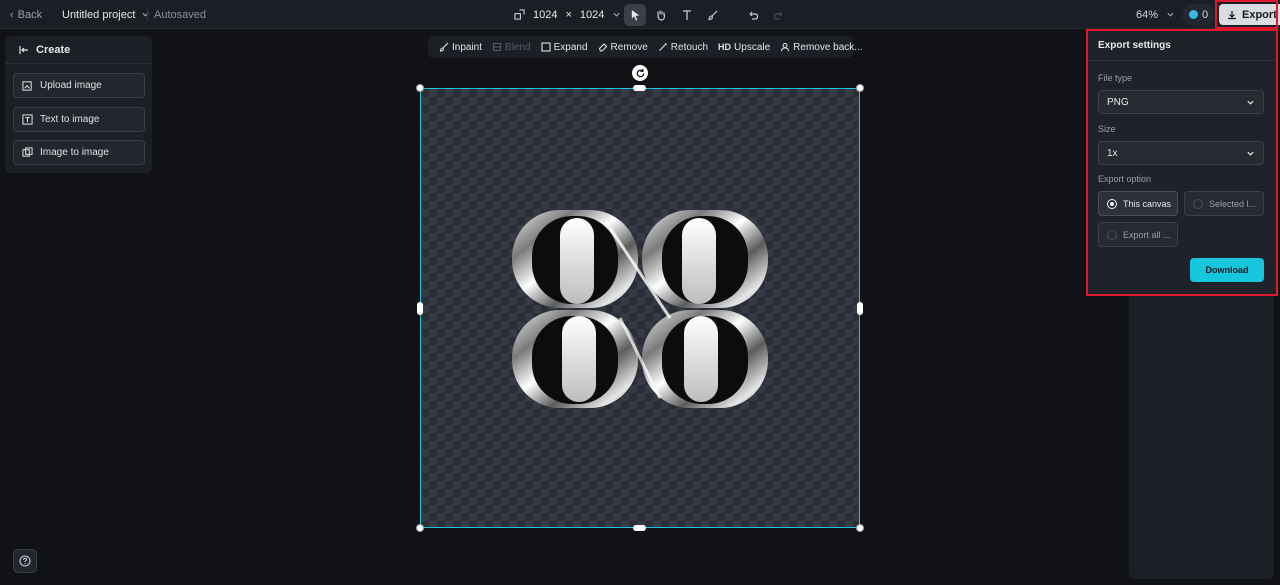 This screenshot has width=1280, height=585. I want to click on resize-handle-bottom-right, so click(860, 528).